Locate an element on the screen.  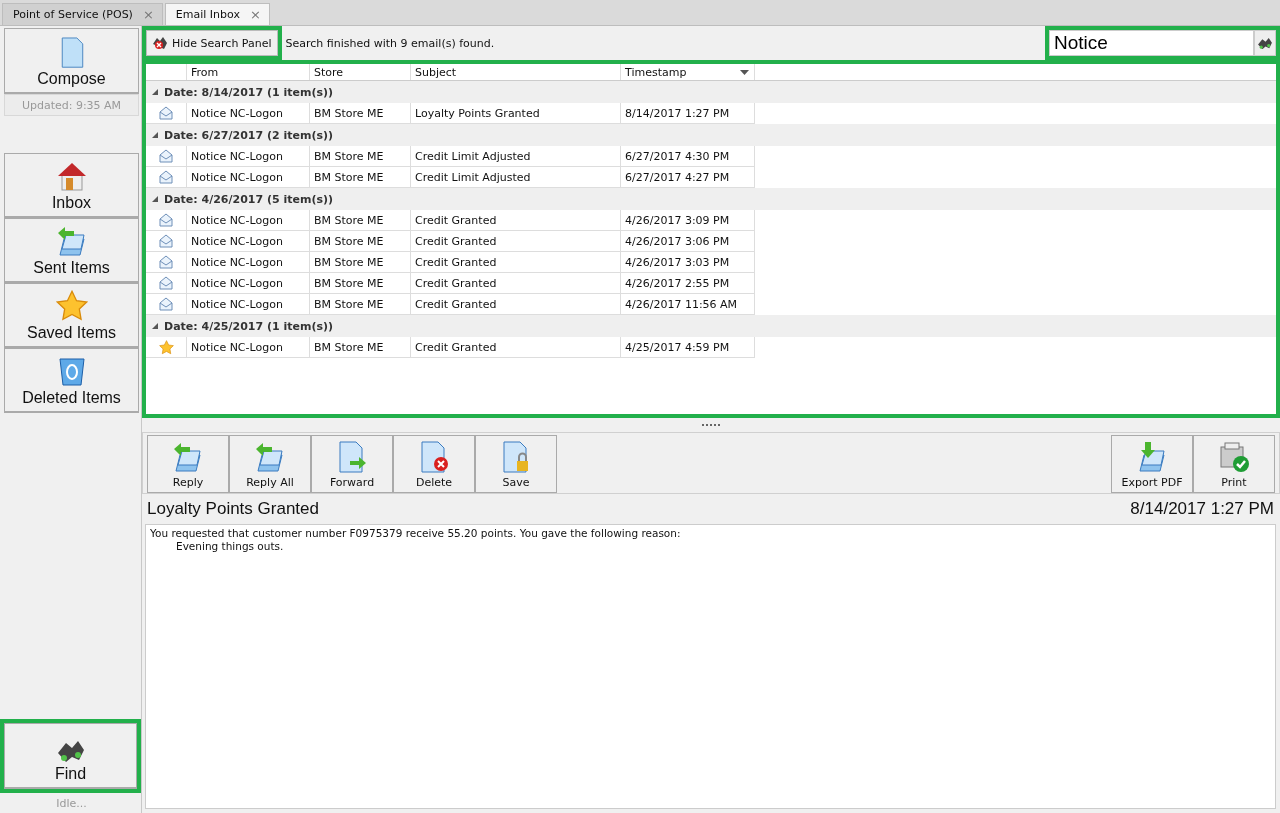
search-status-text: Search finished with 9 email(s) found. is located at coordinates (390, 43).